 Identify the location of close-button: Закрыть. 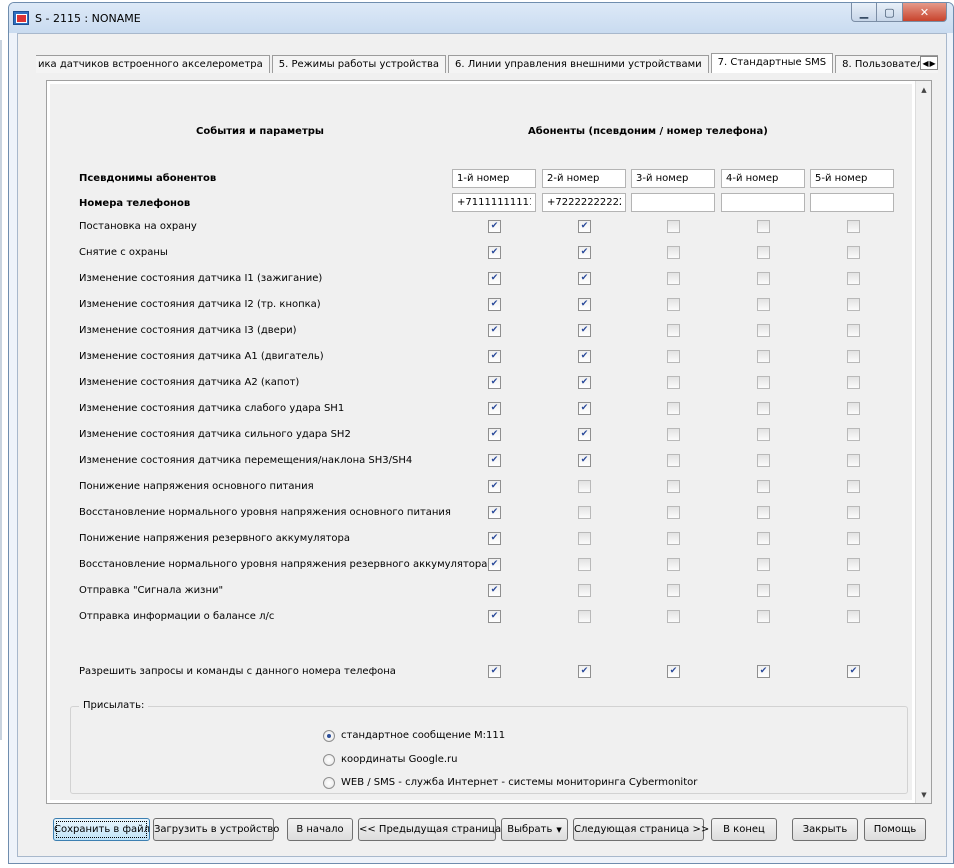
(825, 829).